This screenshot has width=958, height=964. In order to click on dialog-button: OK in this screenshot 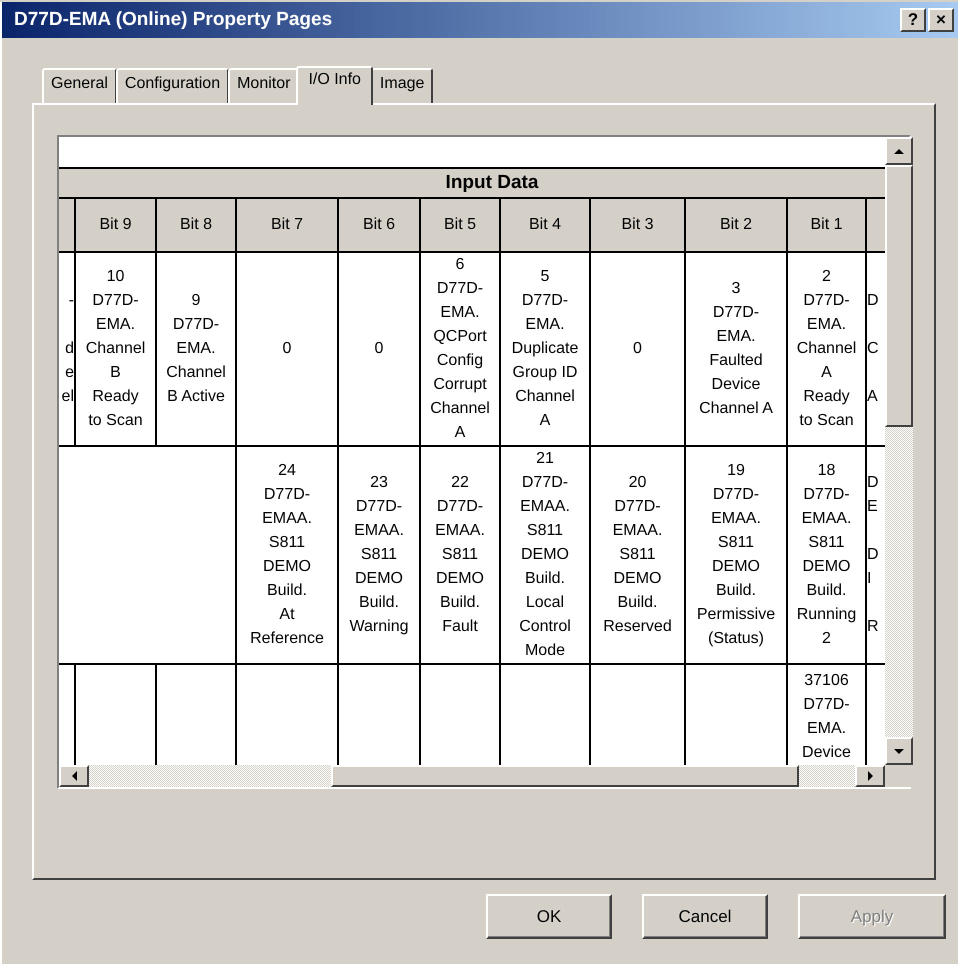, I will do `click(549, 916)`.